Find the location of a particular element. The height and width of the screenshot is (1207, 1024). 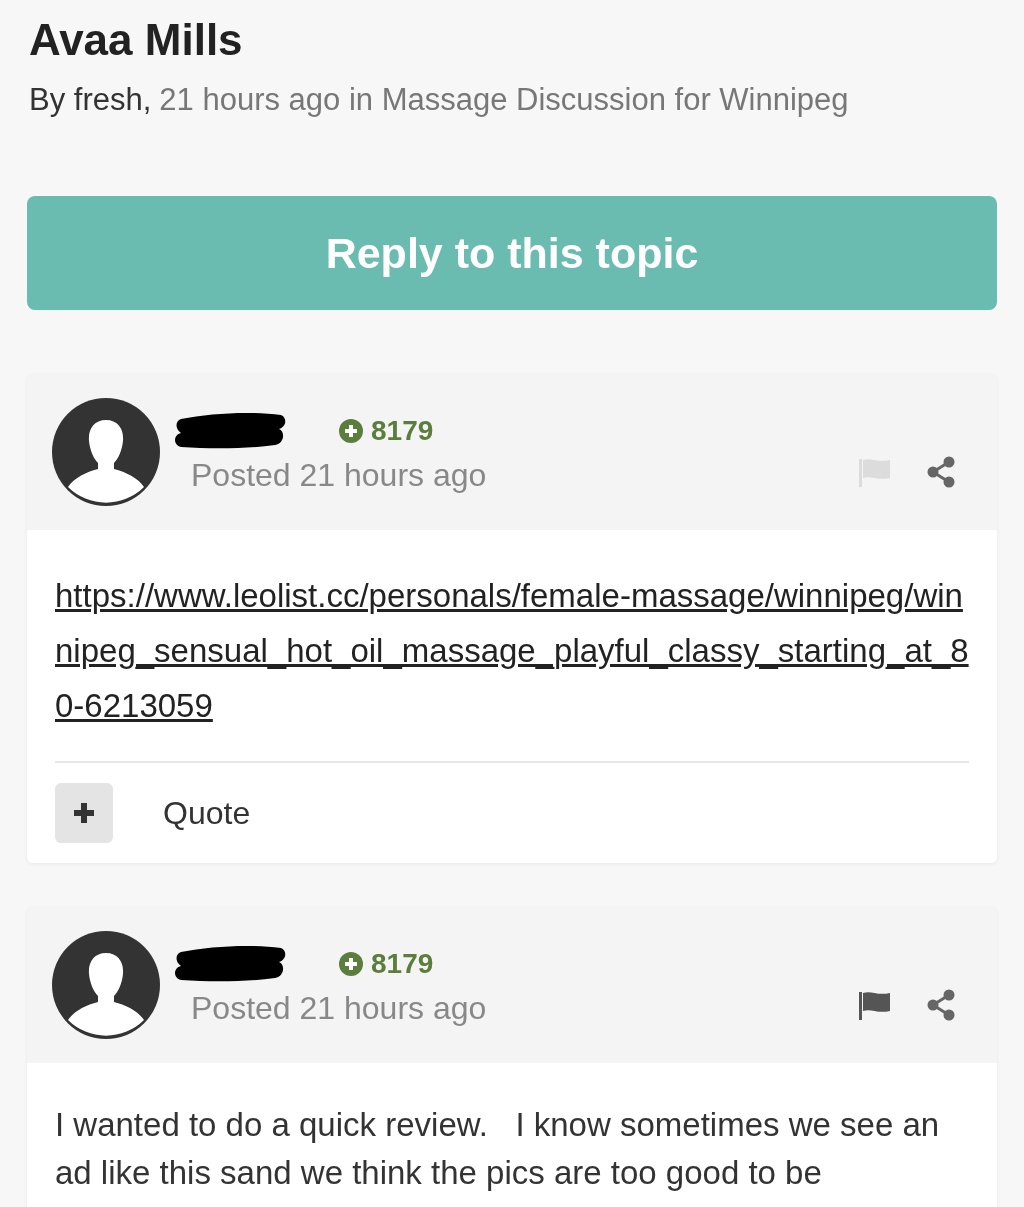

multiquote-button is located at coordinates (84, 813).